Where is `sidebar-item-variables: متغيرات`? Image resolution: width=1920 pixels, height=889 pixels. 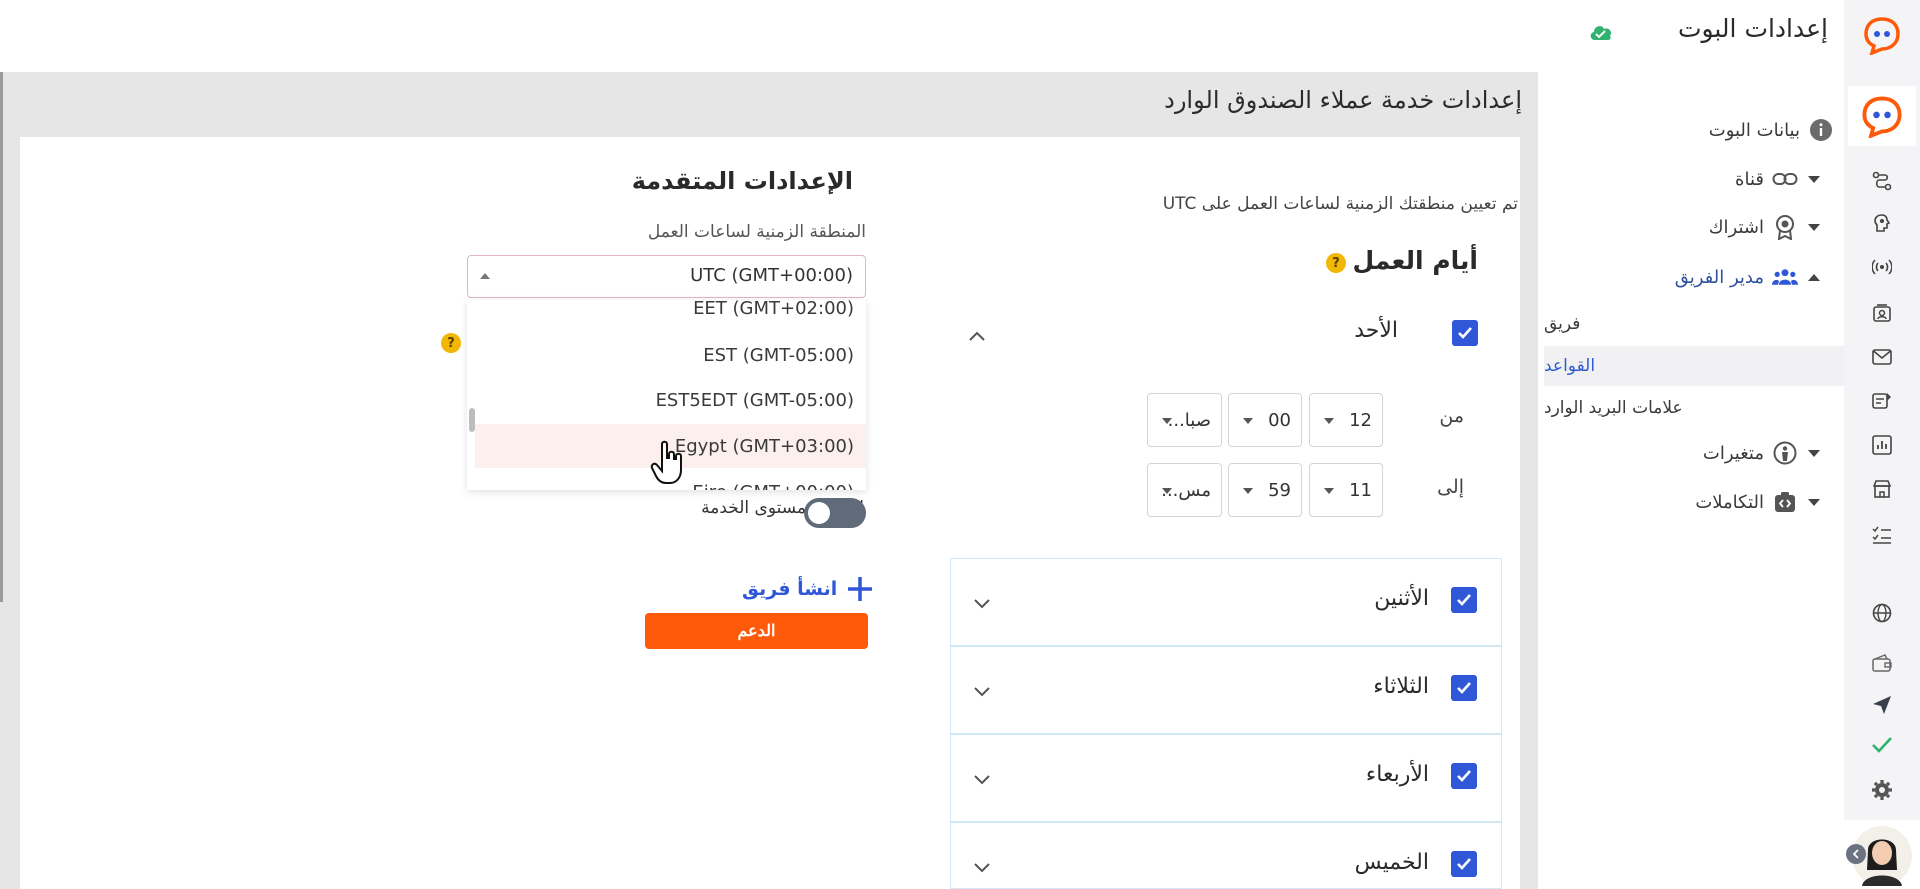
sidebar-item-variables: متغيرات is located at coordinates (1694, 453).